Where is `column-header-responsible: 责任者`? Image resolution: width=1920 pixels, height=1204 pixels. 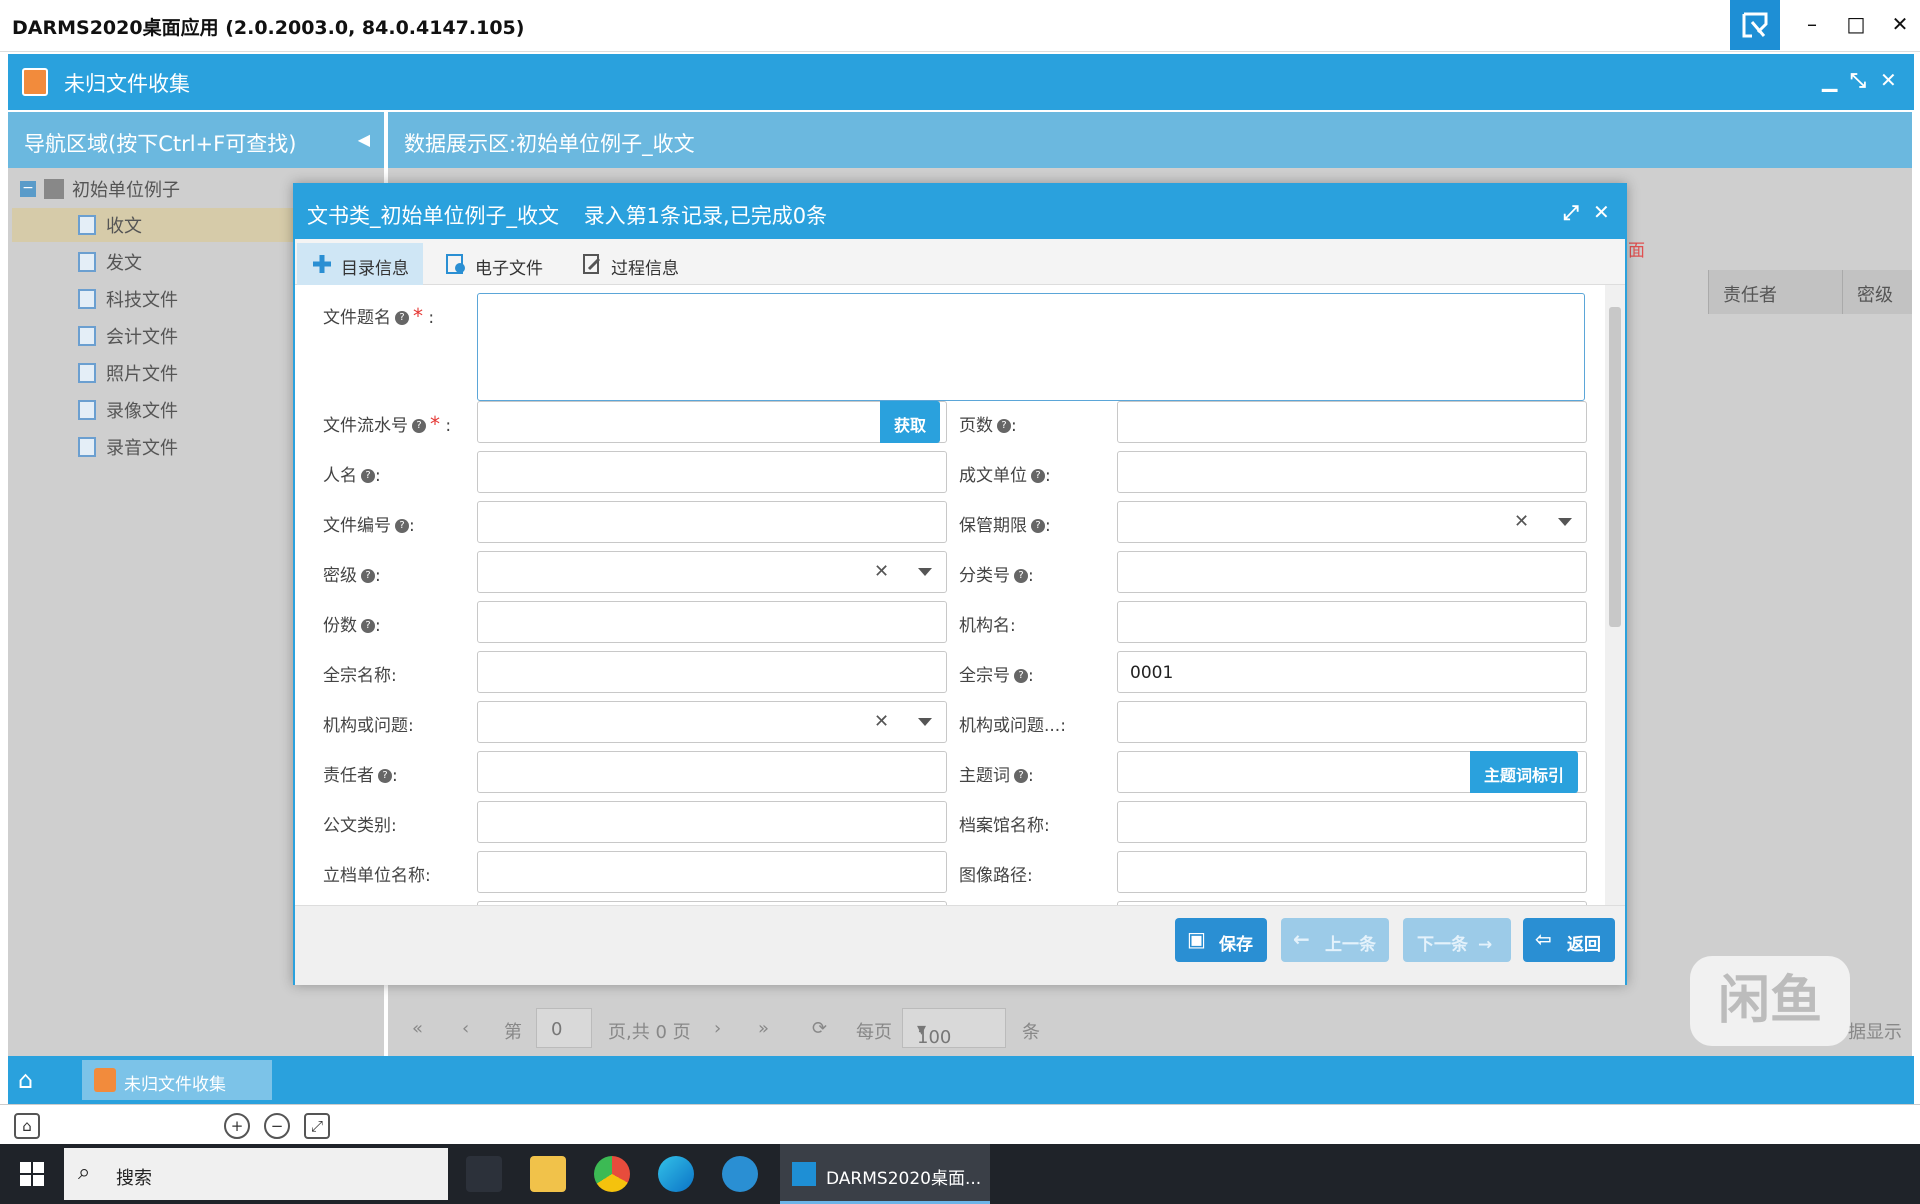 column-header-responsible: 责任者 is located at coordinates (1775, 292).